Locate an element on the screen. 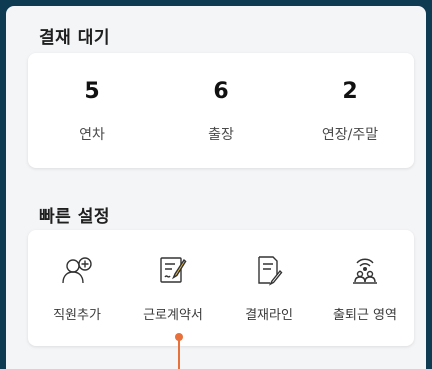 This screenshot has height=369, width=432. stat-label: 연차 is located at coordinates (92, 135).